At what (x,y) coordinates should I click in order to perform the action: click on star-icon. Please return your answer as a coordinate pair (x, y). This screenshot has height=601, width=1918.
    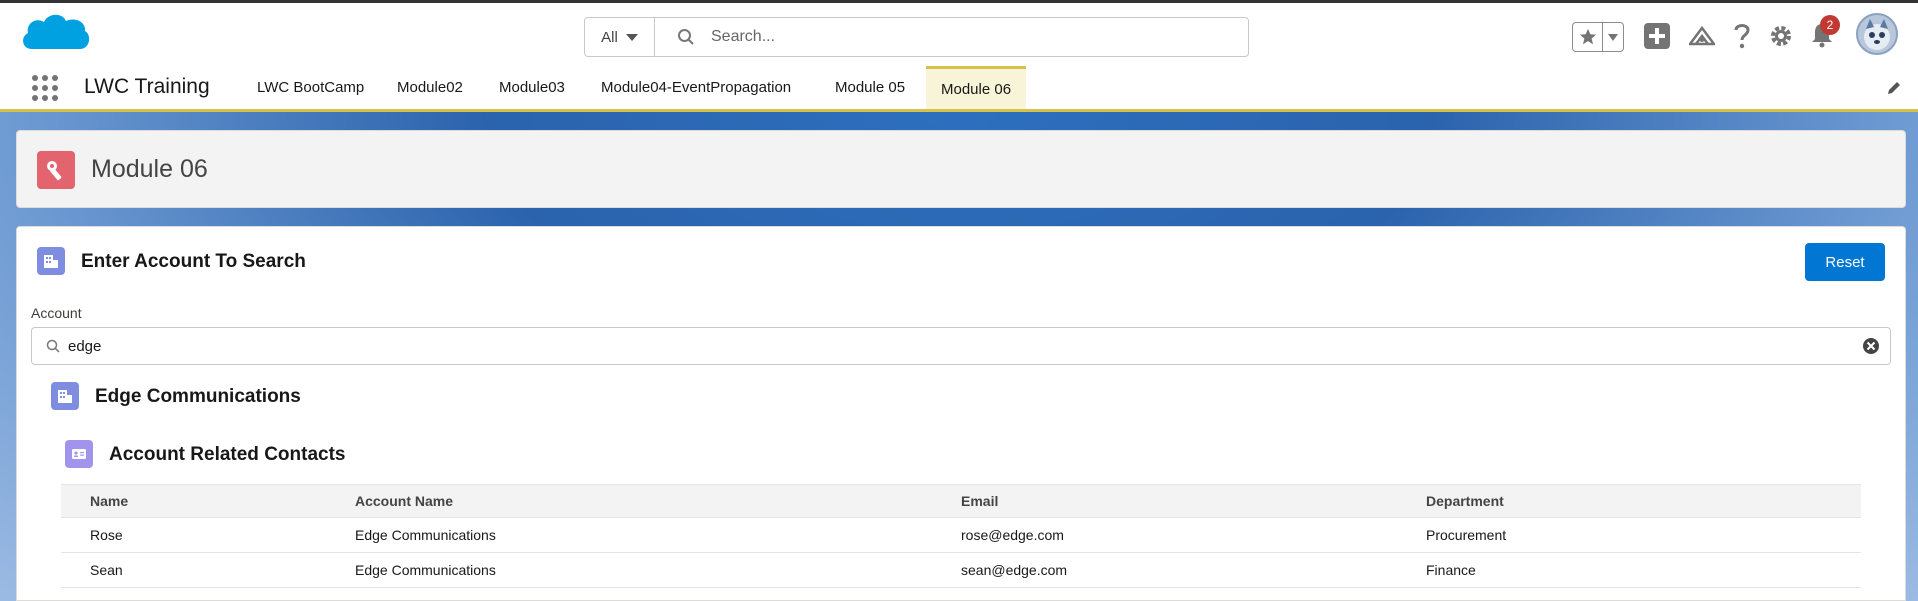
    Looking at the image, I should click on (1588, 37).